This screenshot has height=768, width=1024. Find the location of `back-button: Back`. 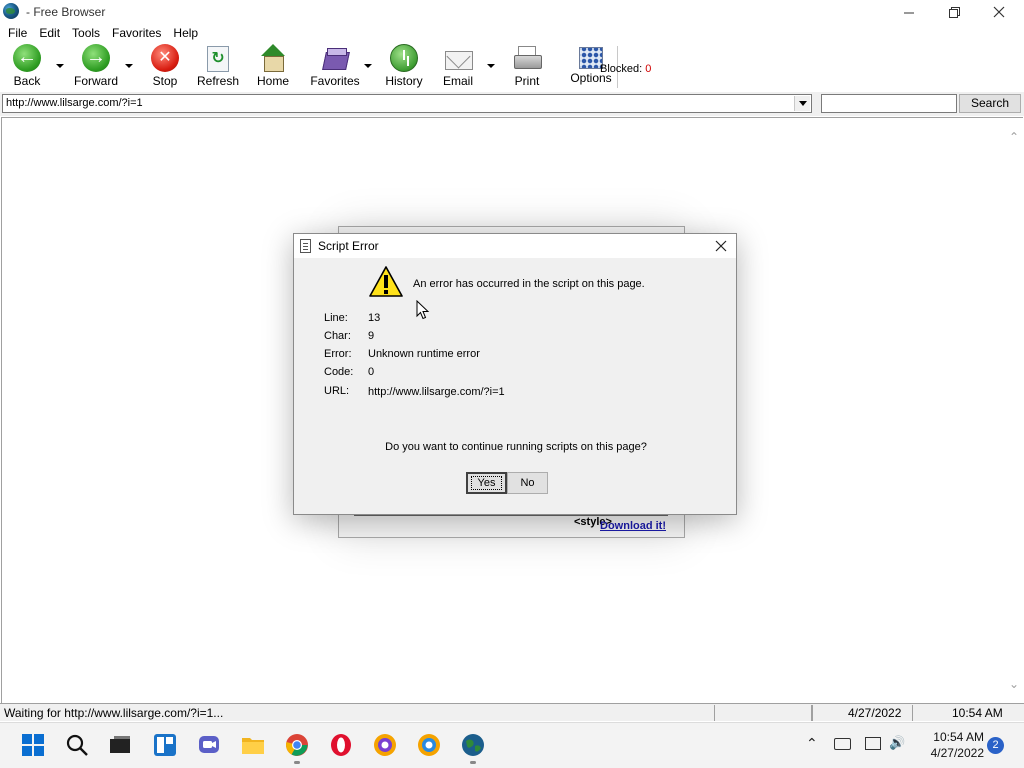

back-button: Back is located at coordinates (27, 67).